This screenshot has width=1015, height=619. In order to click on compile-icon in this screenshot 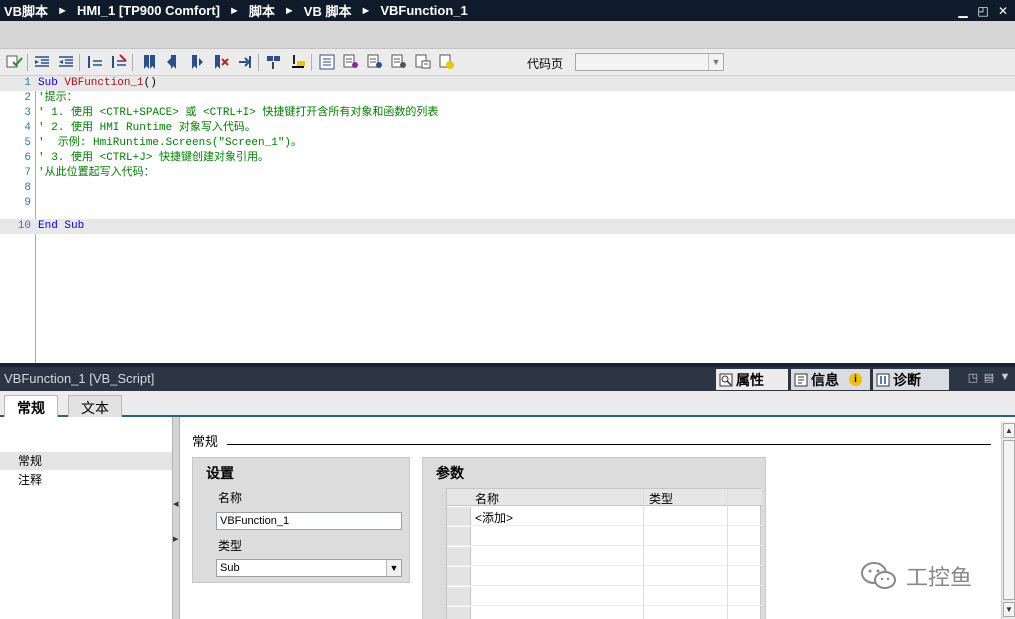, I will do `click(14, 62)`.